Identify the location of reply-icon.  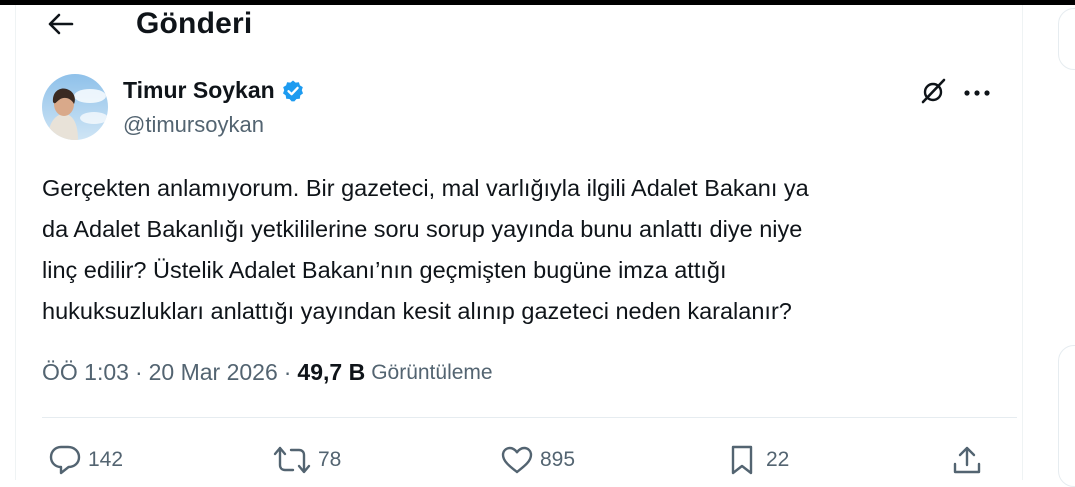
(65, 460).